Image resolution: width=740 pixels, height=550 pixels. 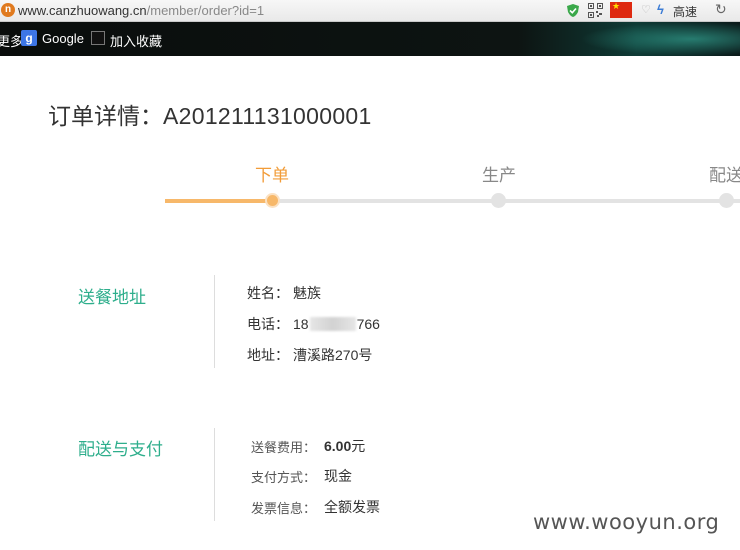 What do you see at coordinates (63, 38) in the screenshot?
I see `bookmark-google: Google` at bounding box center [63, 38].